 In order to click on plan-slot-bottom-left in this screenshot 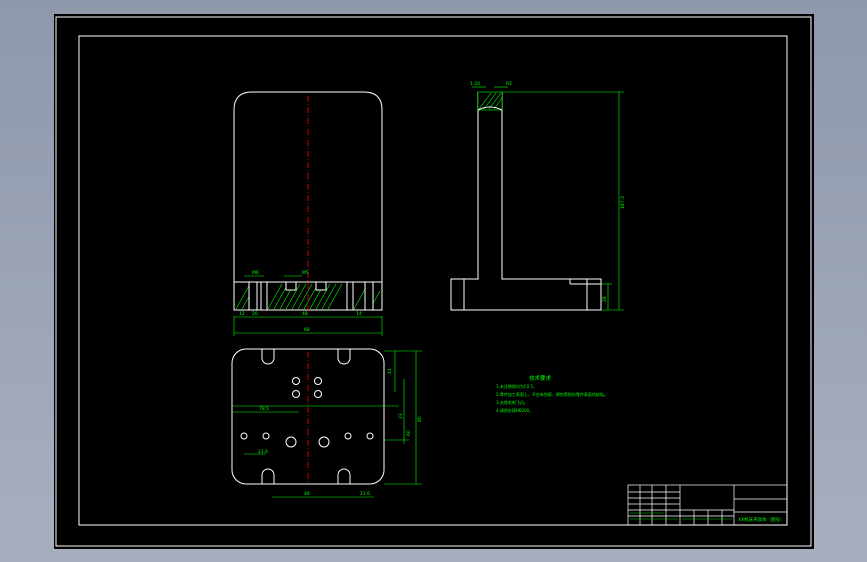, I will do `click(268, 476)`.